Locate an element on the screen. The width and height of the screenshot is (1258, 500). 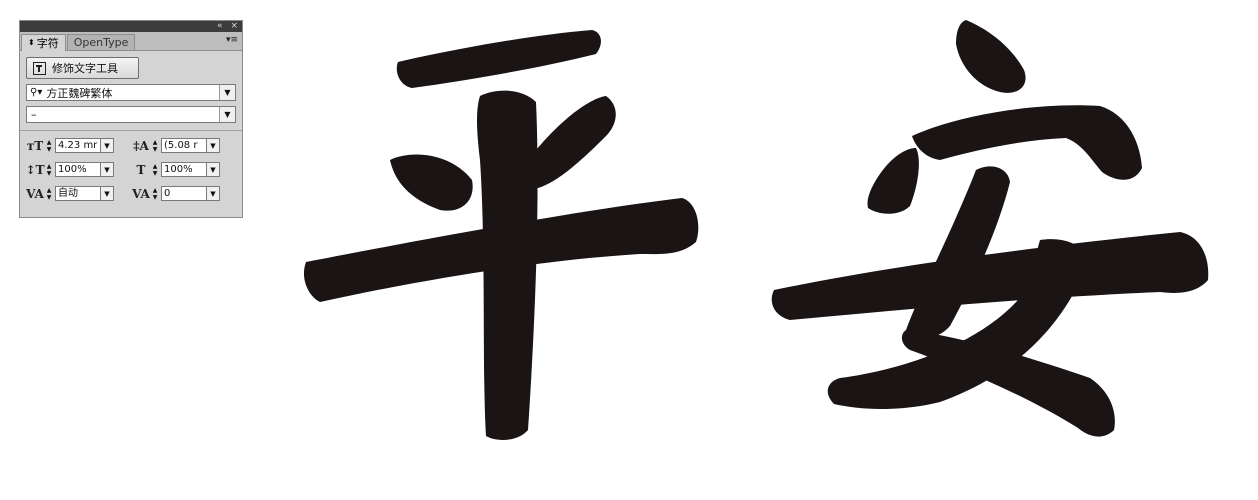
tab-opentype: OpenType is located at coordinates (101, 42).